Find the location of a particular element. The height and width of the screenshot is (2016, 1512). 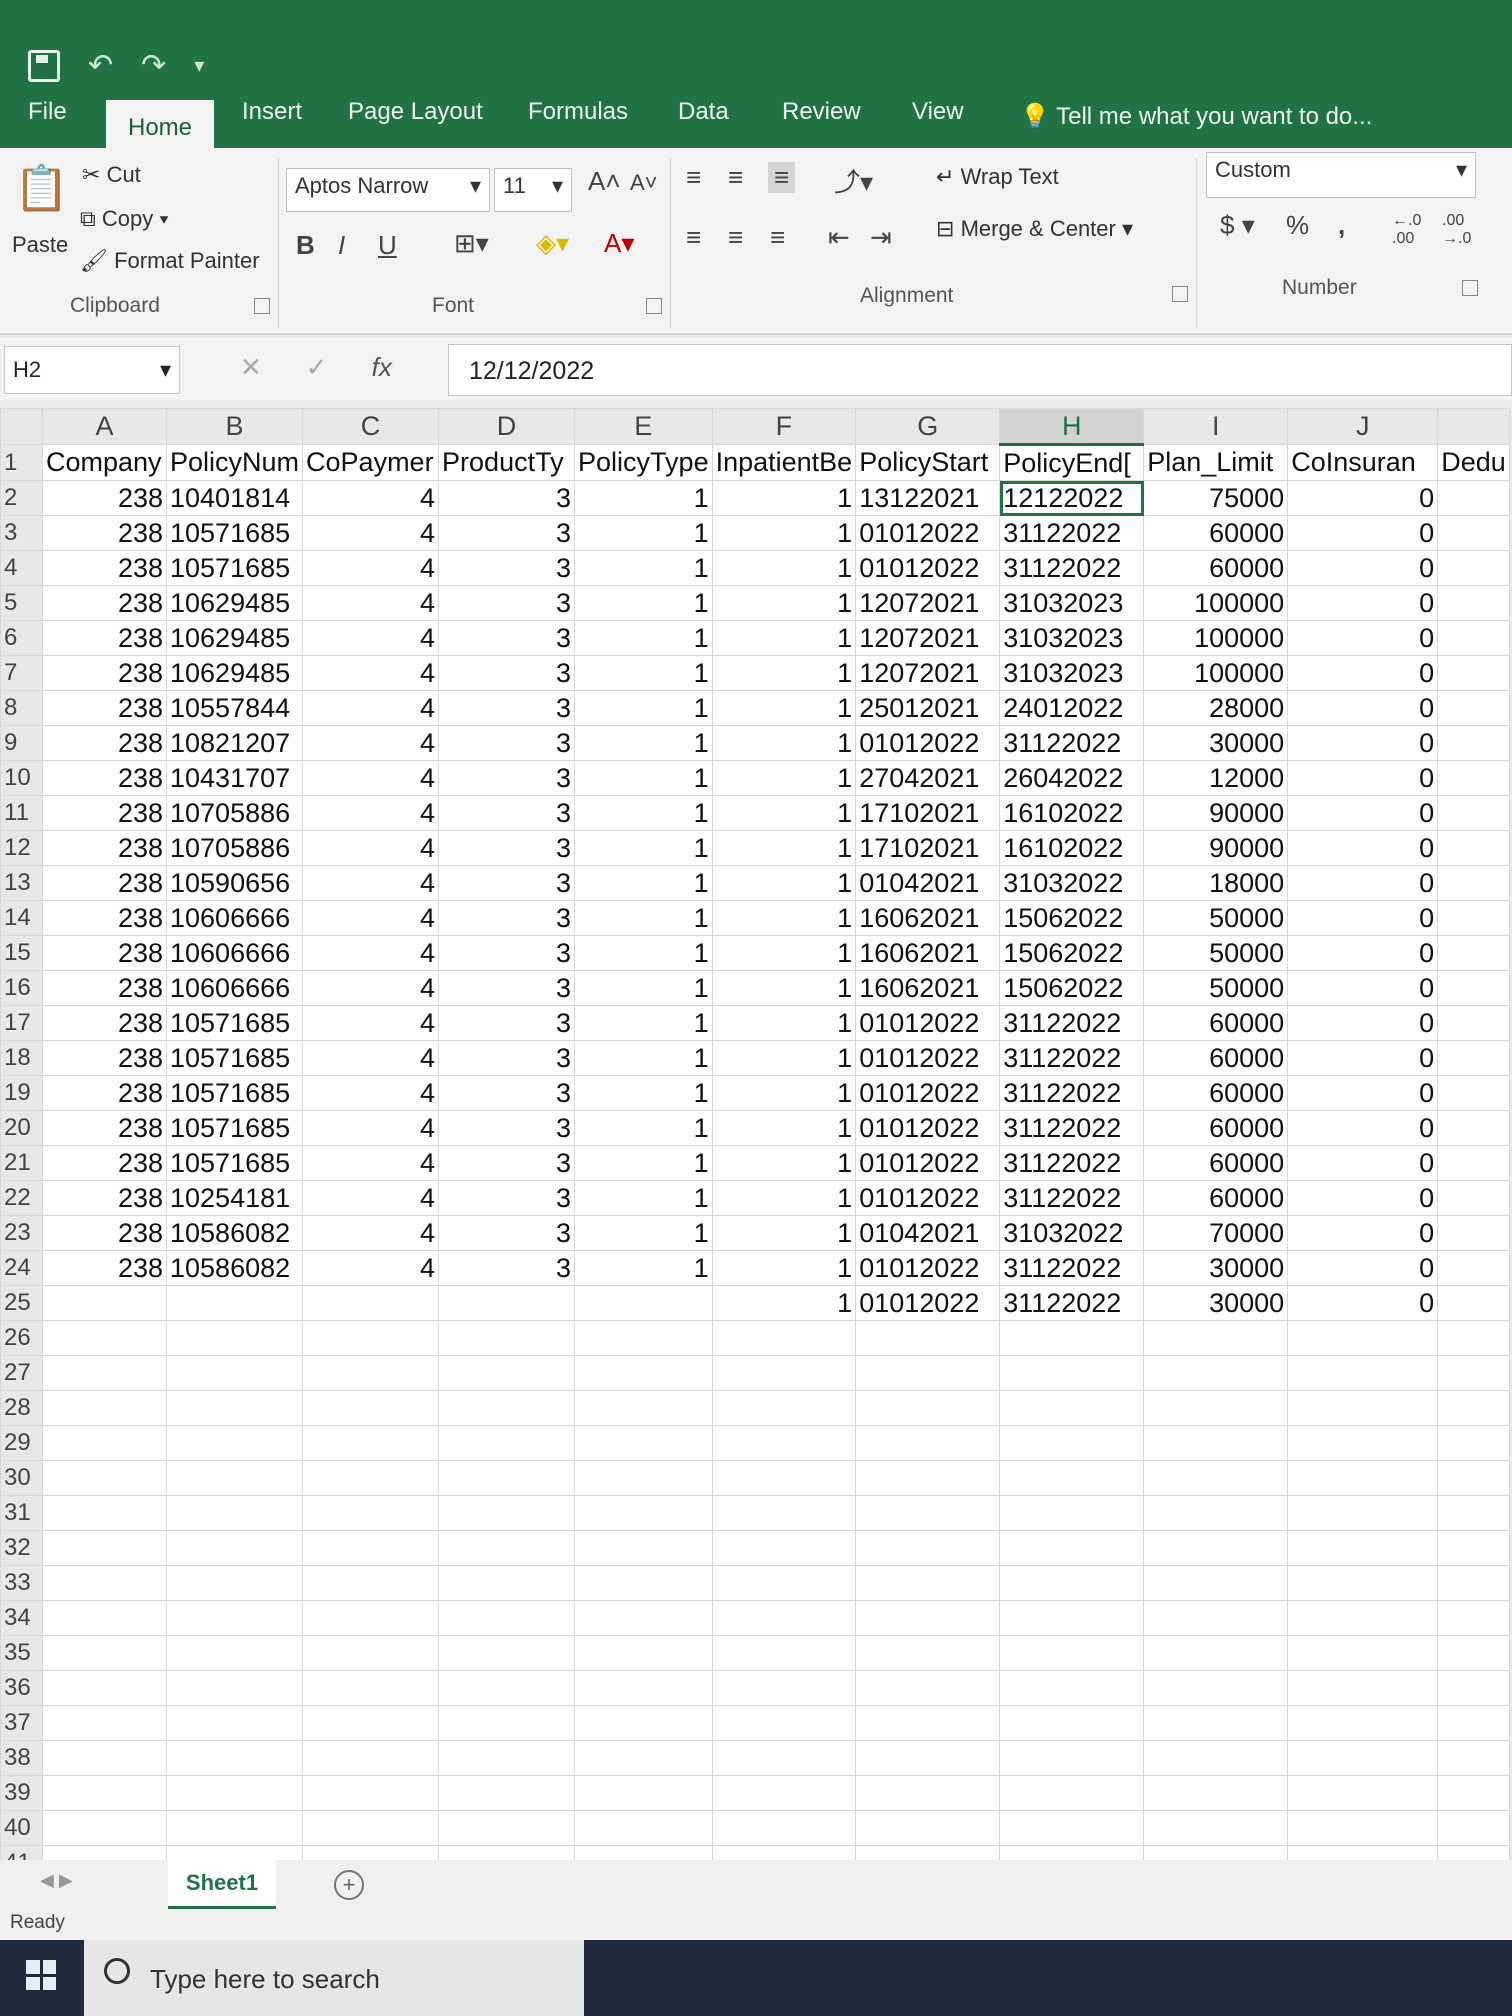

tab-formulas: Formulas is located at coordinates (578, 112).